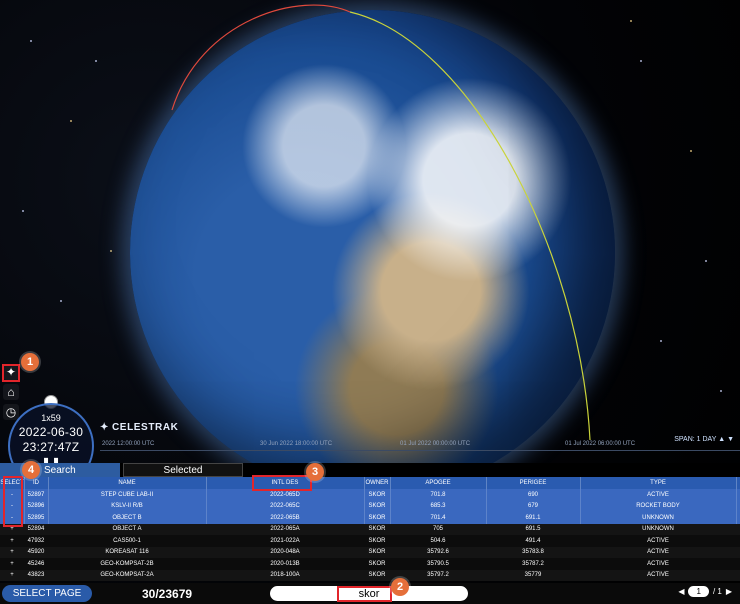  What do you see at coordinates (533, 495) in the screenshot?
I see `perigee-cell: 690` at bounding box center [533, 495].